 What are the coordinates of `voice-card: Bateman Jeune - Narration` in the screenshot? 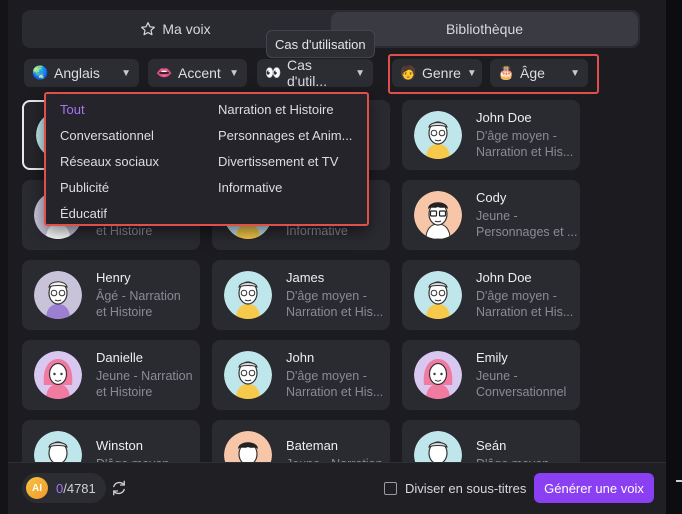 It's located at (301, 442).